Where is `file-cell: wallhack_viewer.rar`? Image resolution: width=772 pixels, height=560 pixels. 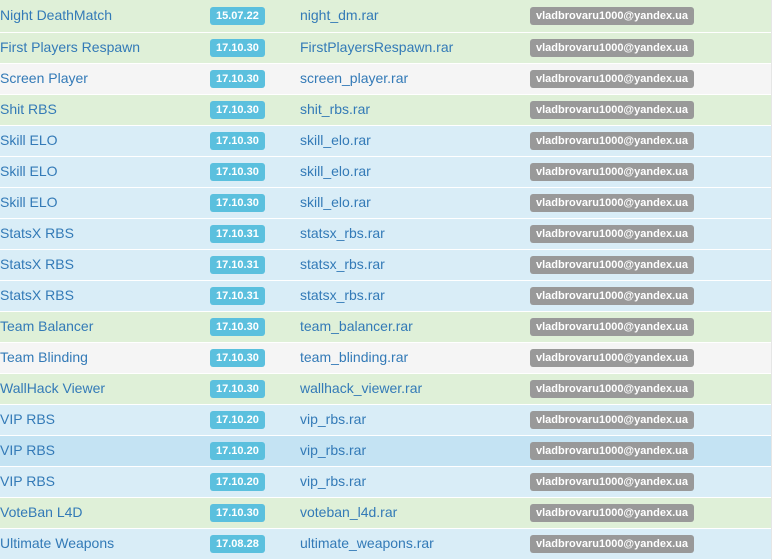
file-cell: wallhack_viewer.rar is located at coordinates (415, 389).